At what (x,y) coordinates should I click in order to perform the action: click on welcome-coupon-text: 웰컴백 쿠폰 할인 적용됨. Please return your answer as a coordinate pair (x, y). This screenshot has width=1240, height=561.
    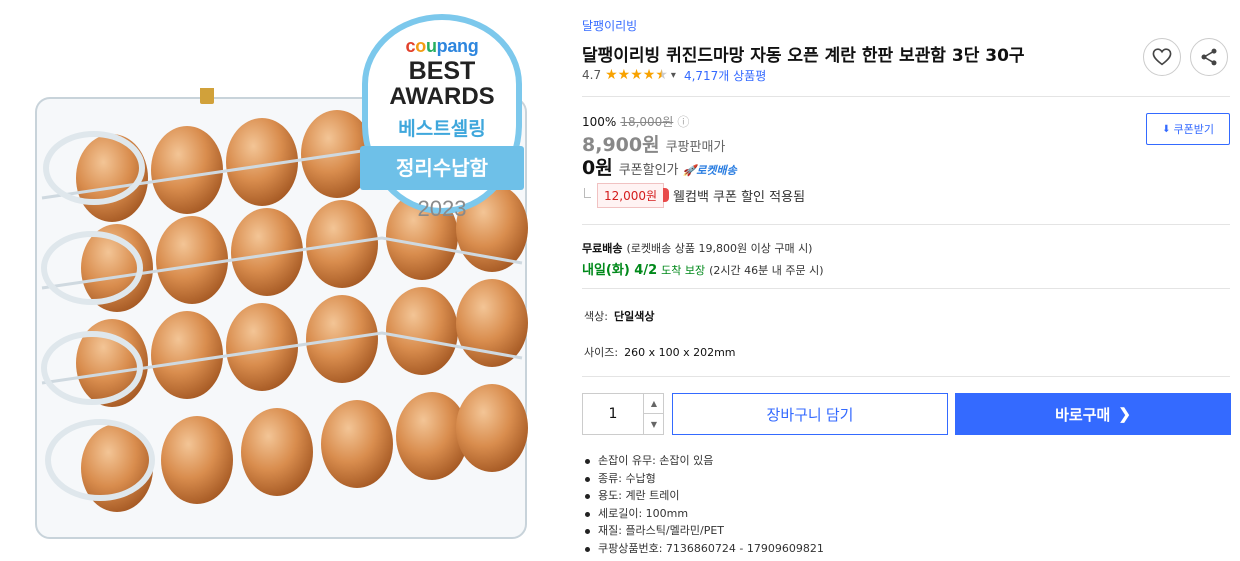
    Looking at the image, I should click on (739, 197).